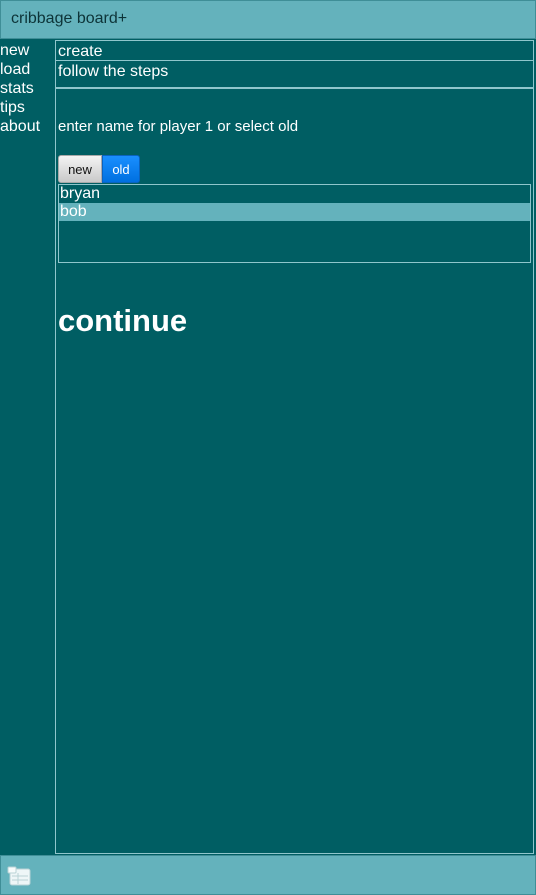 The height and width of the screenshot is (895, 536). I want to click on sidebar: new load stats tips about, so click(27, 447).